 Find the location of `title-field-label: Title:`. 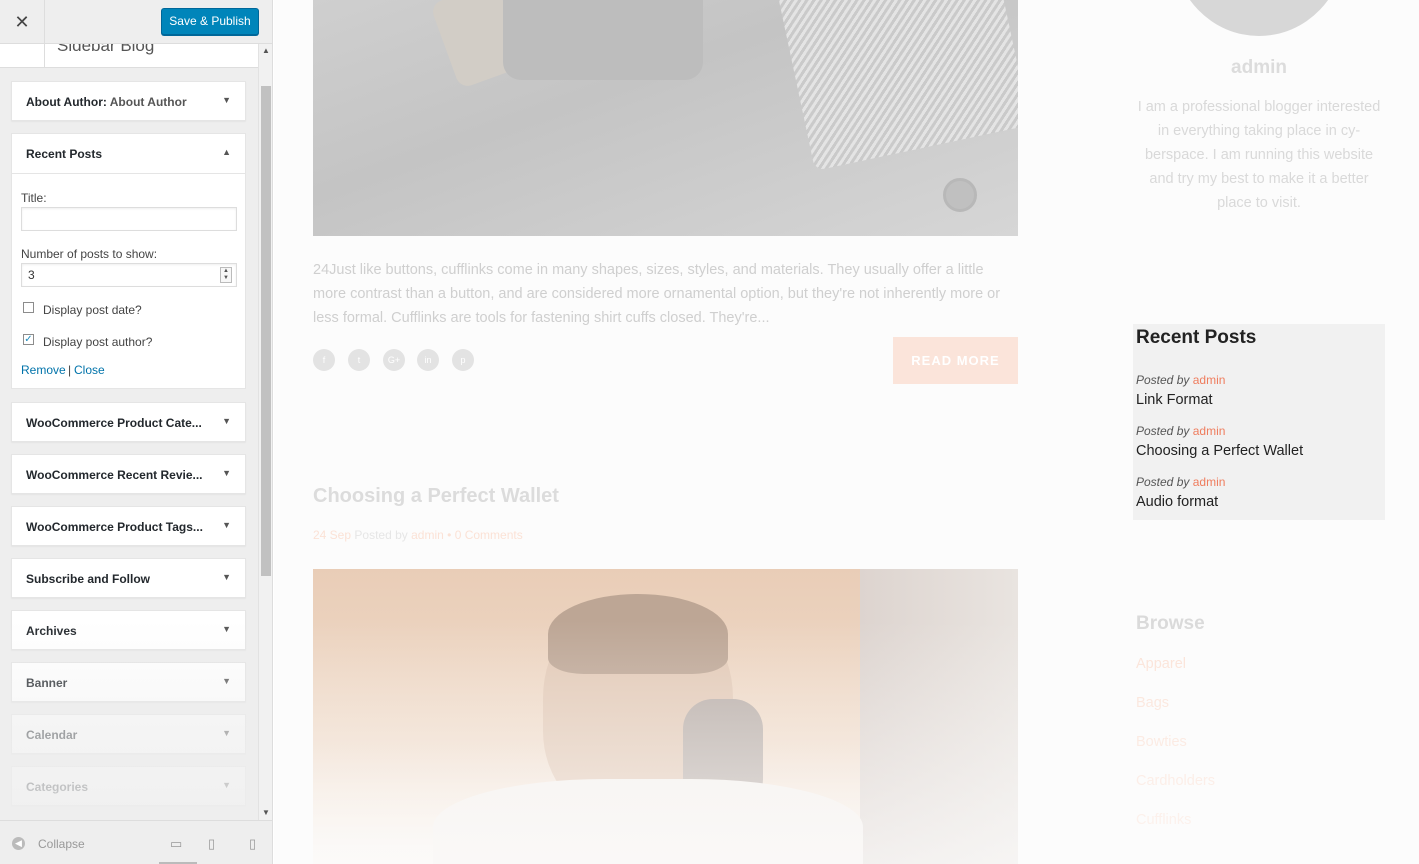

title-field-label: Title: is located at coordinates (34, 198).